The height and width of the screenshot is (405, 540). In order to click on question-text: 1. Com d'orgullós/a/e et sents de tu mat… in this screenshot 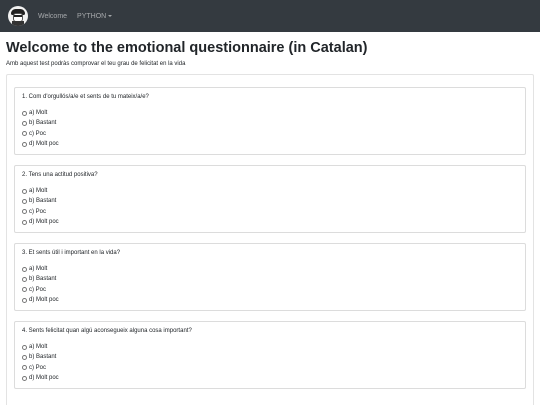, I will do `click(85, 97)`.